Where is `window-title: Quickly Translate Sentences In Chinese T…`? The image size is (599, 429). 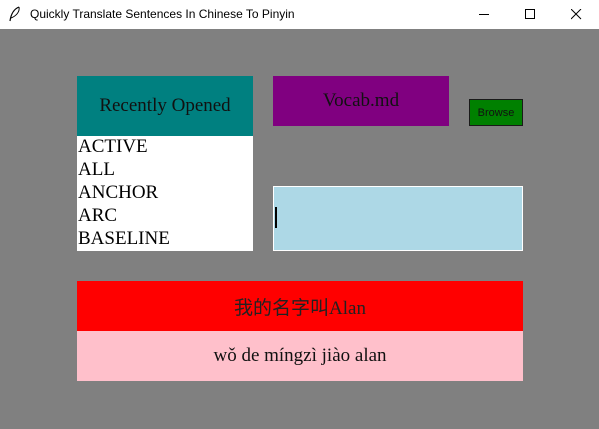 window-title: Quickly Translate Sentences In Chinese T… is located at coordinates (162, 14).